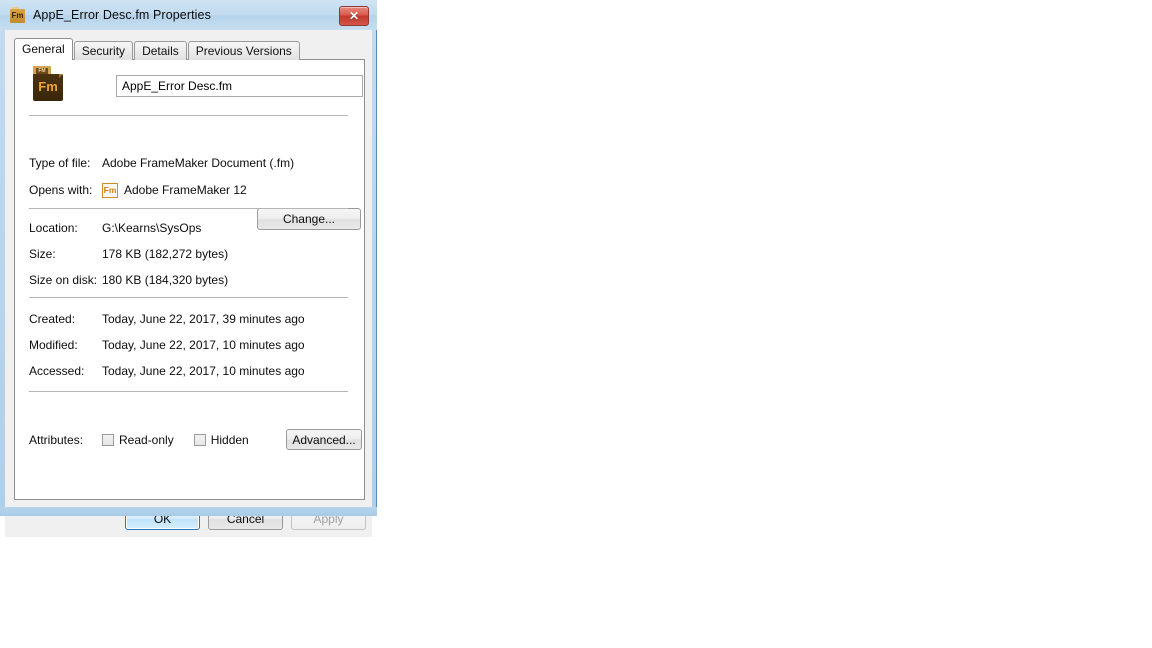 This screenshot has height=648, width=1152. What do you see at coordinates (188, 511) in the screenshot?
I see `window-bottom-edge` at bounding box center [188, 511].